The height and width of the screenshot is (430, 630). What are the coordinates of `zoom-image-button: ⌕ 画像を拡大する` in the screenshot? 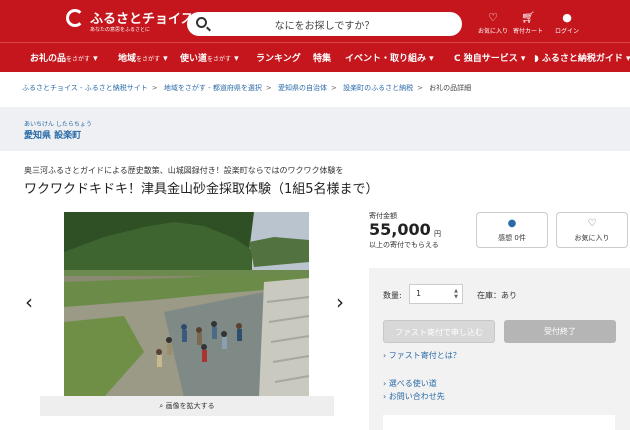 It's located at (187, 406).